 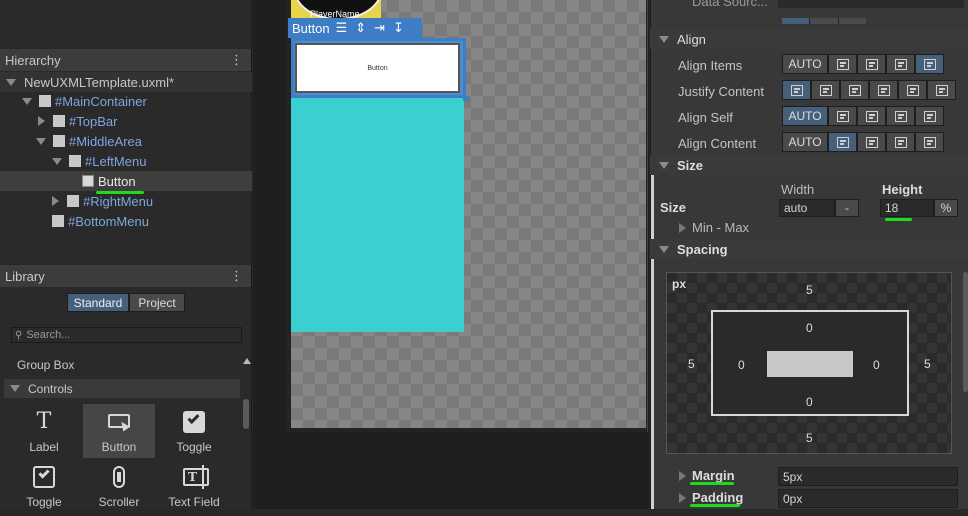 I want to click on group-box-item: Group Box, so click(x=45, y=365).